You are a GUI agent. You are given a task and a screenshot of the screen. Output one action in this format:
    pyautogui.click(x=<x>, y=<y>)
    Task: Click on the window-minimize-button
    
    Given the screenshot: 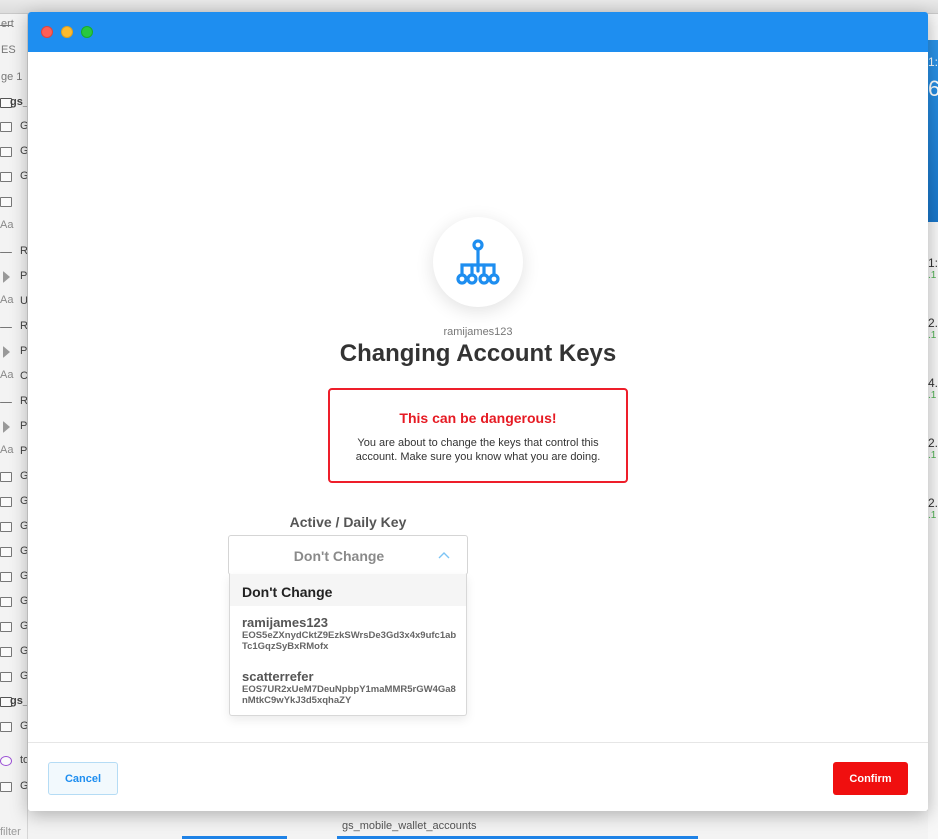 What is the action you would take?
    pyautogui.click(x=67, y=32)
    